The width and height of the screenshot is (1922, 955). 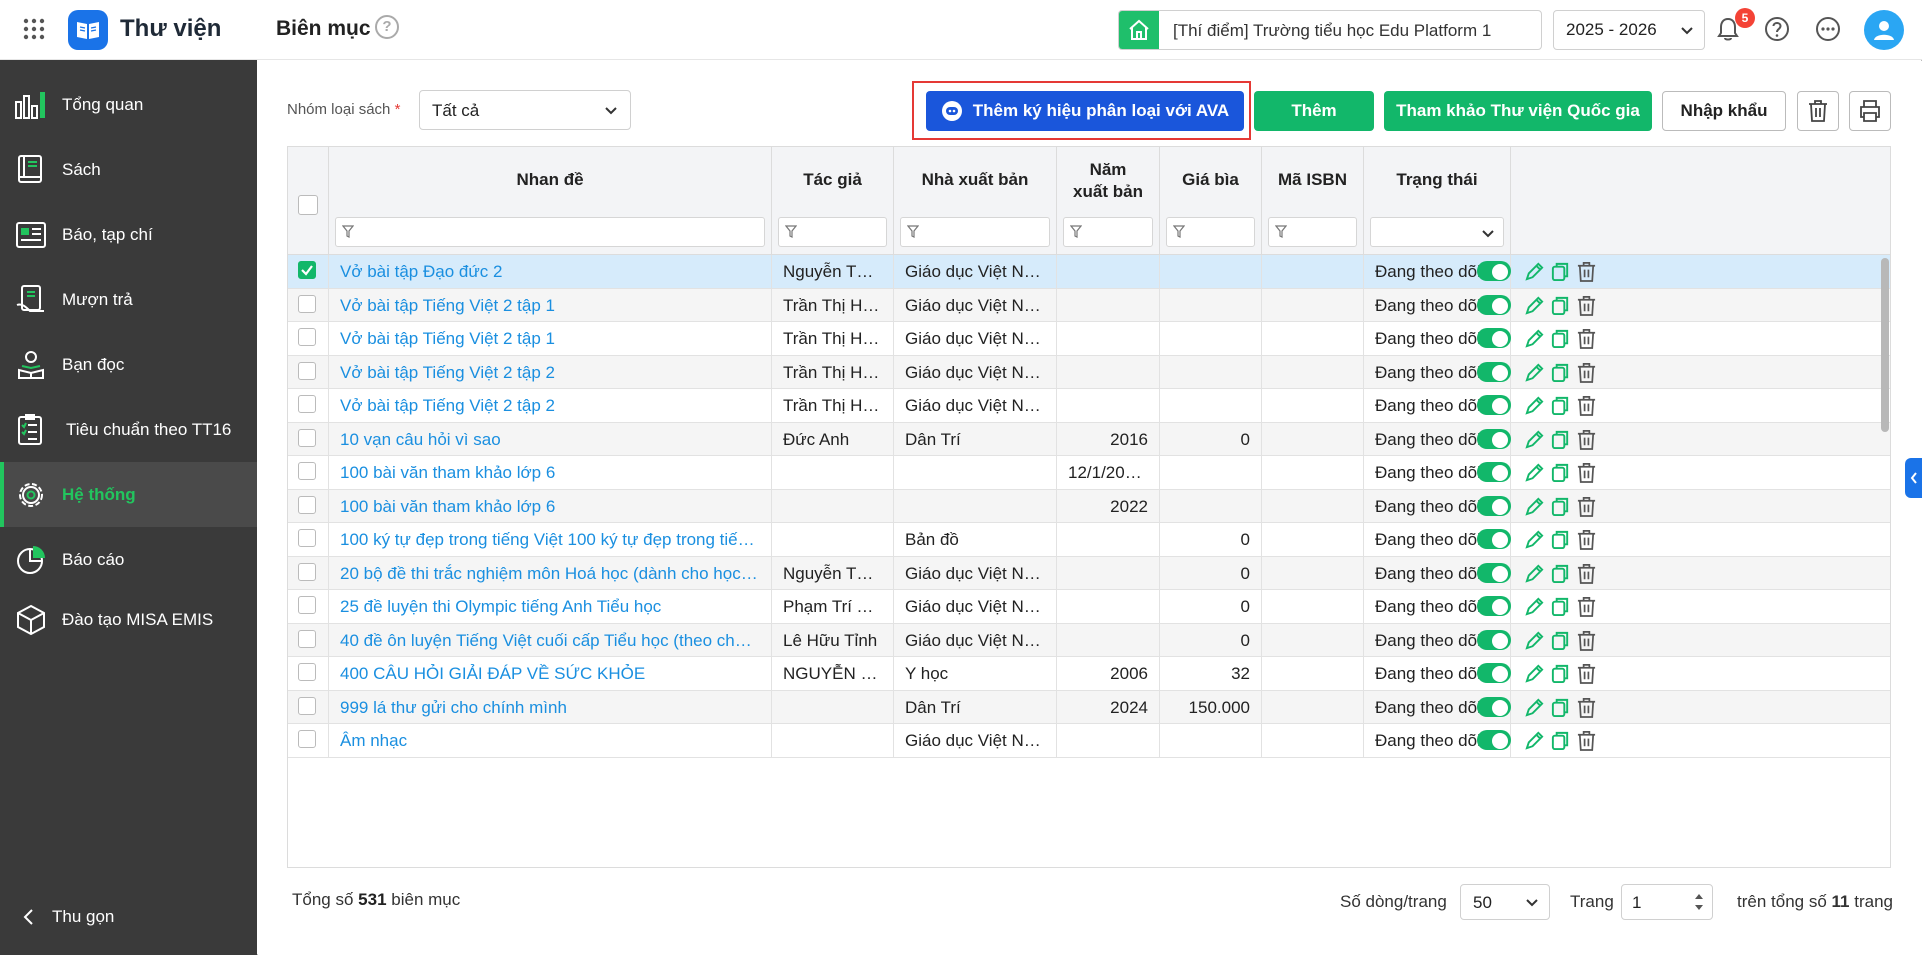 I want to click on collapse-sidebar-button: Thu gọn, so click(x=68, y=917).